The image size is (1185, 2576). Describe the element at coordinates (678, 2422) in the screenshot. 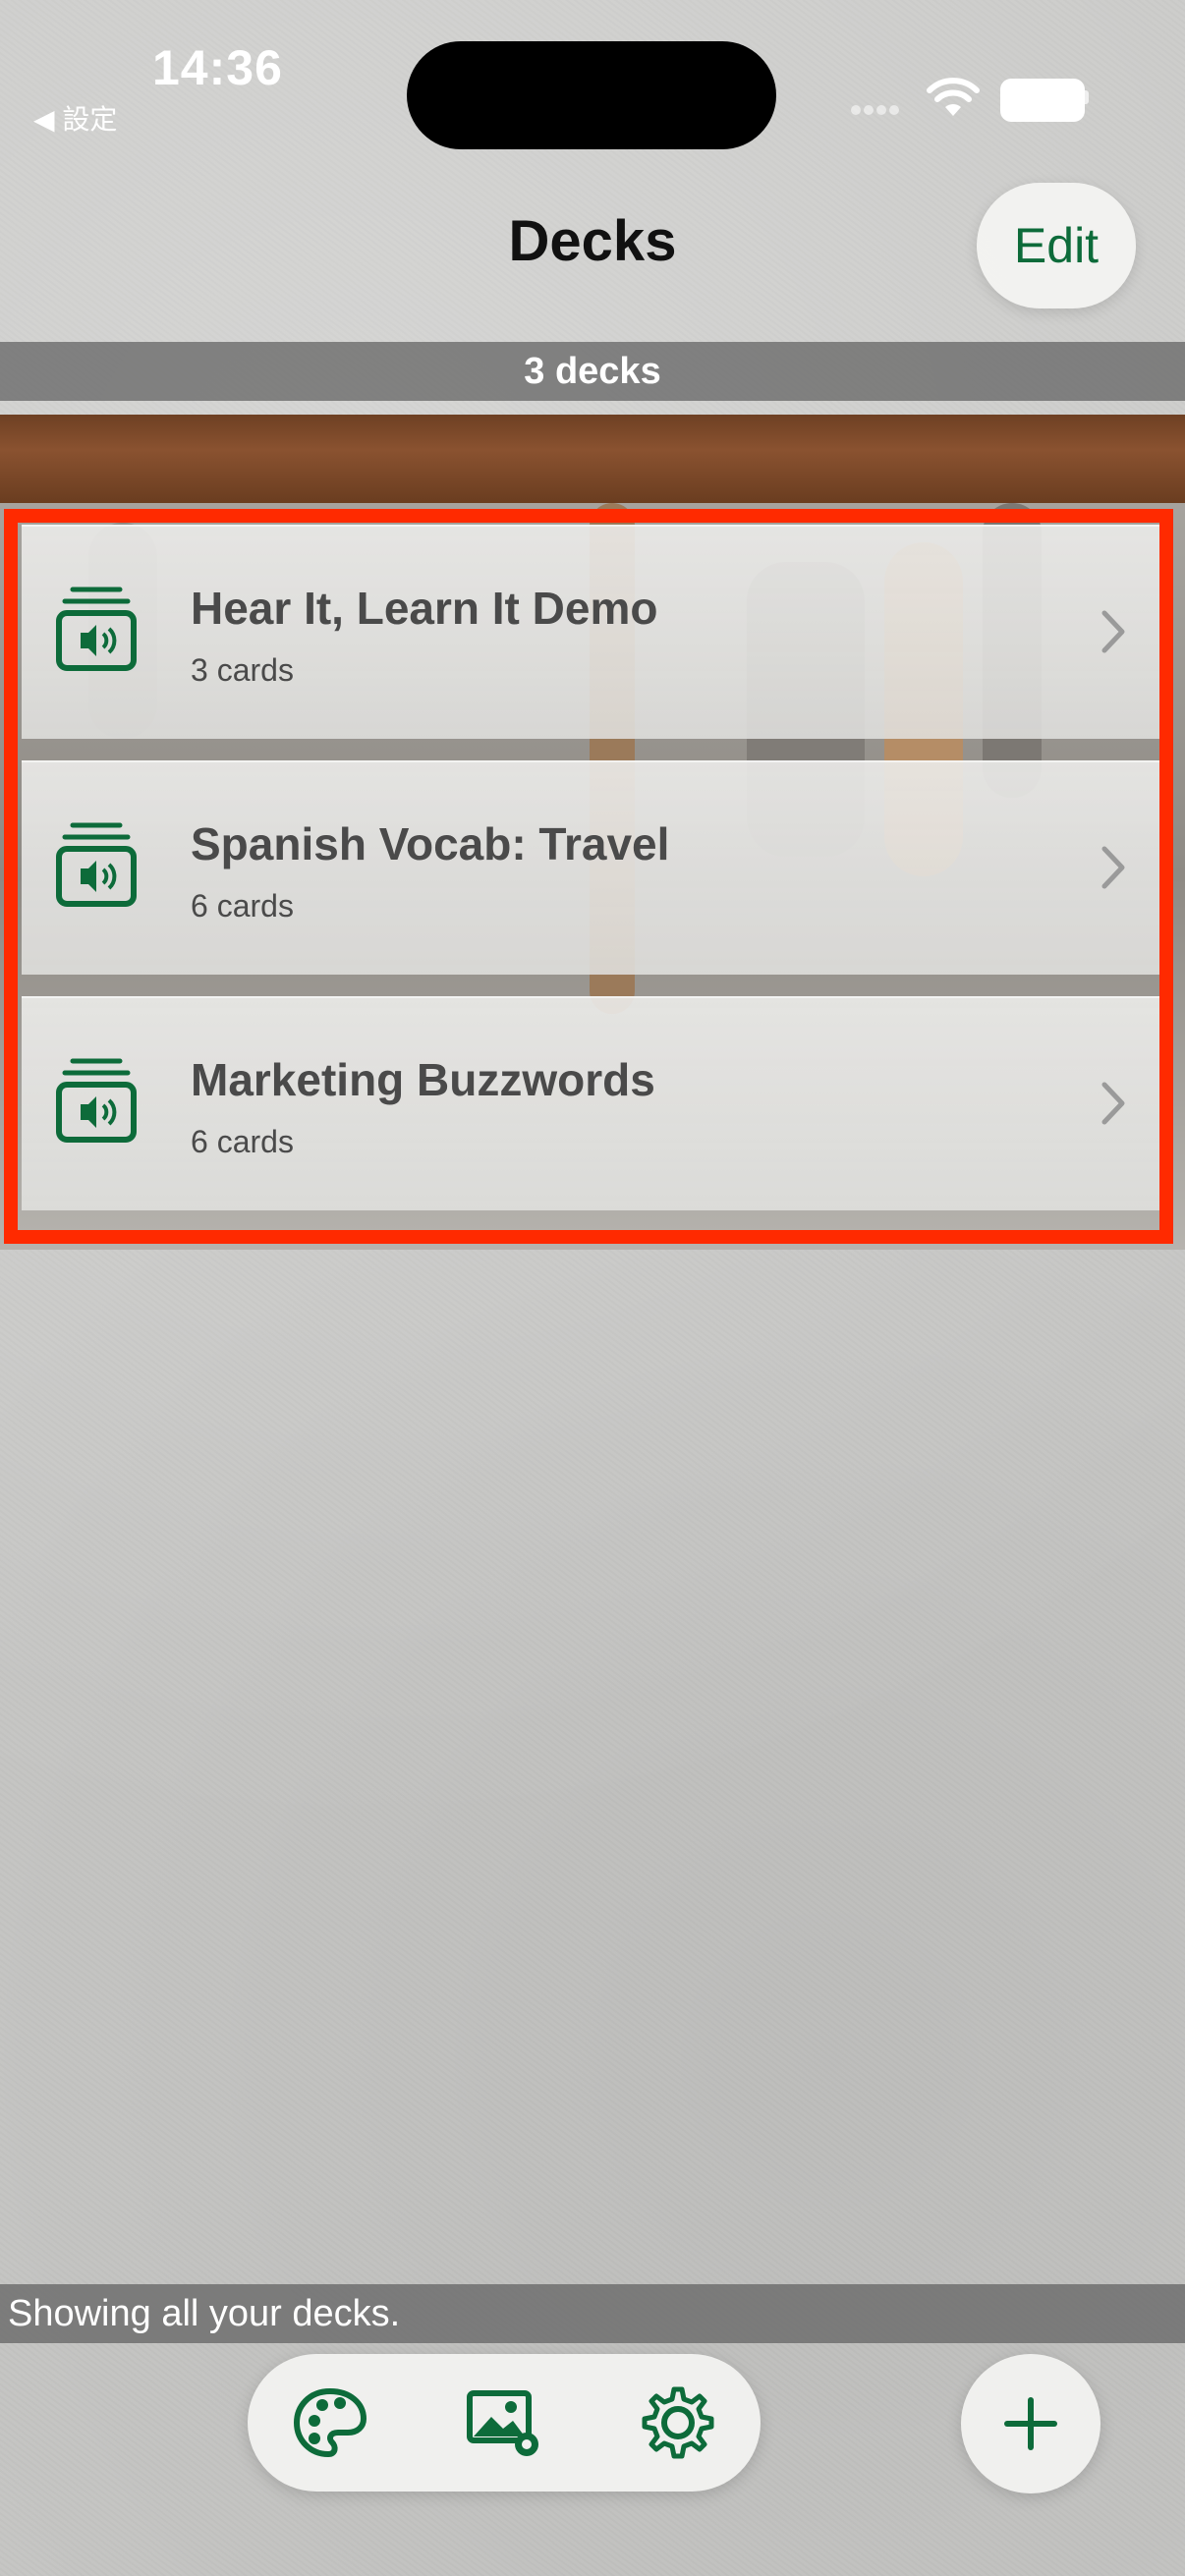

I see `gear-icon` at that location.